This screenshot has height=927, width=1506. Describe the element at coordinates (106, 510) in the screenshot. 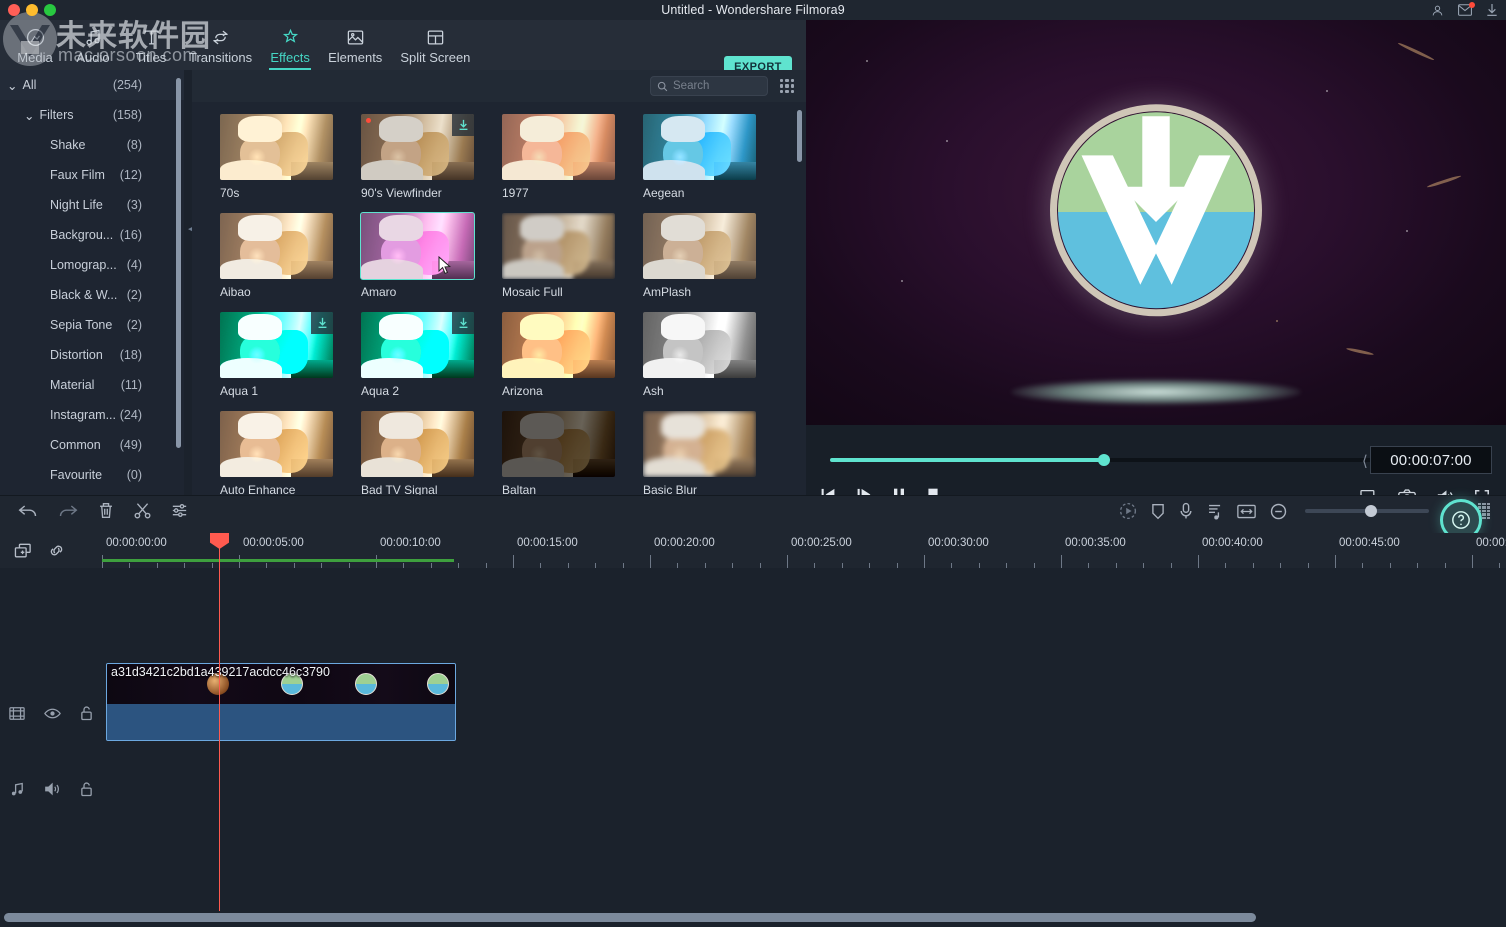

I see `delete-icon` at that location.